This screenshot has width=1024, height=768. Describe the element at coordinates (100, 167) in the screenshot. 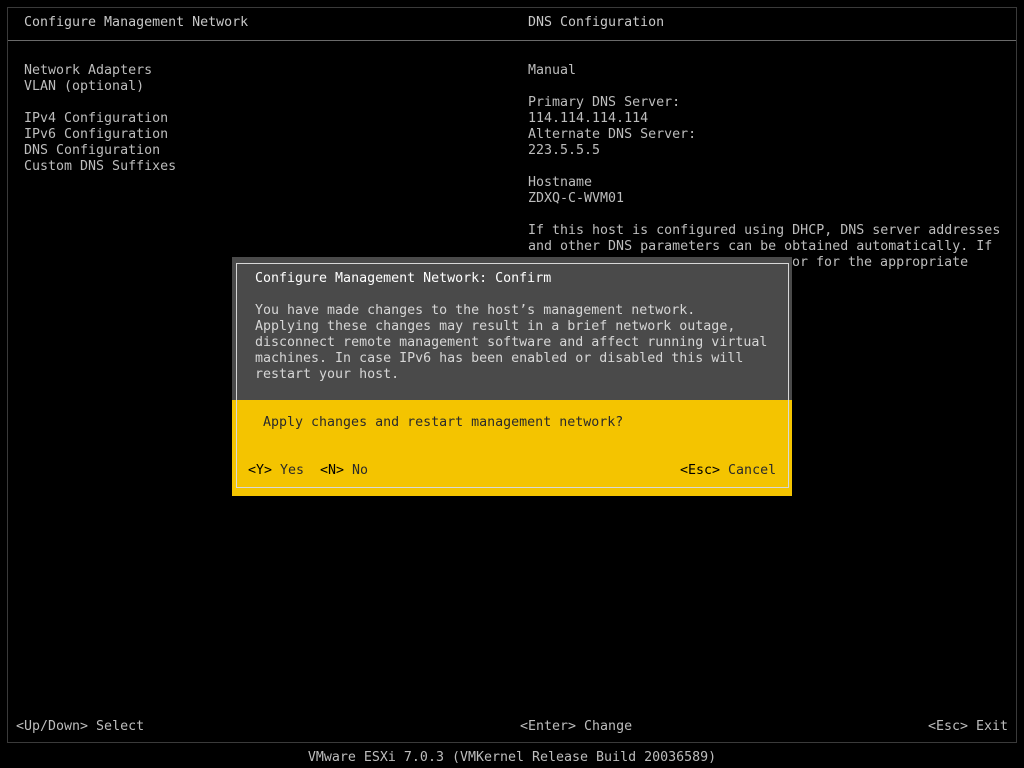

I see `menu-item-custom-dns-suffixes: Custom DNS Suffixes` at that location.